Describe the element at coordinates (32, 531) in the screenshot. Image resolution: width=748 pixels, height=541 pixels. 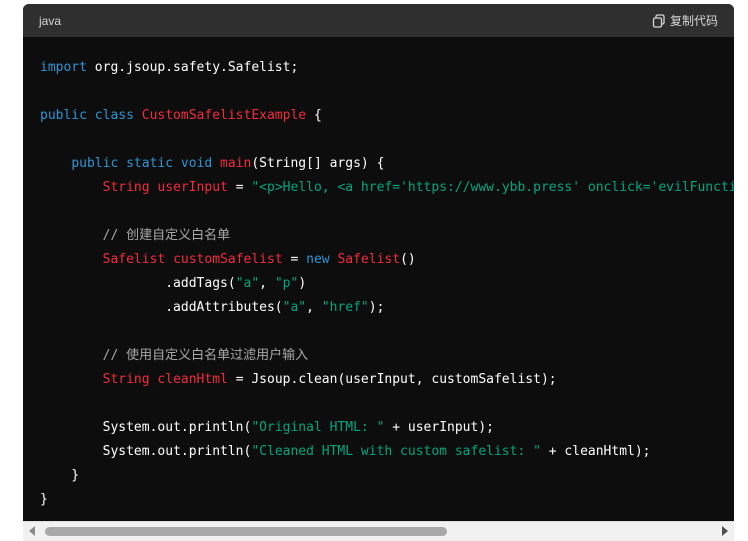
I see `scroll-left-arrow-icon` at that location.